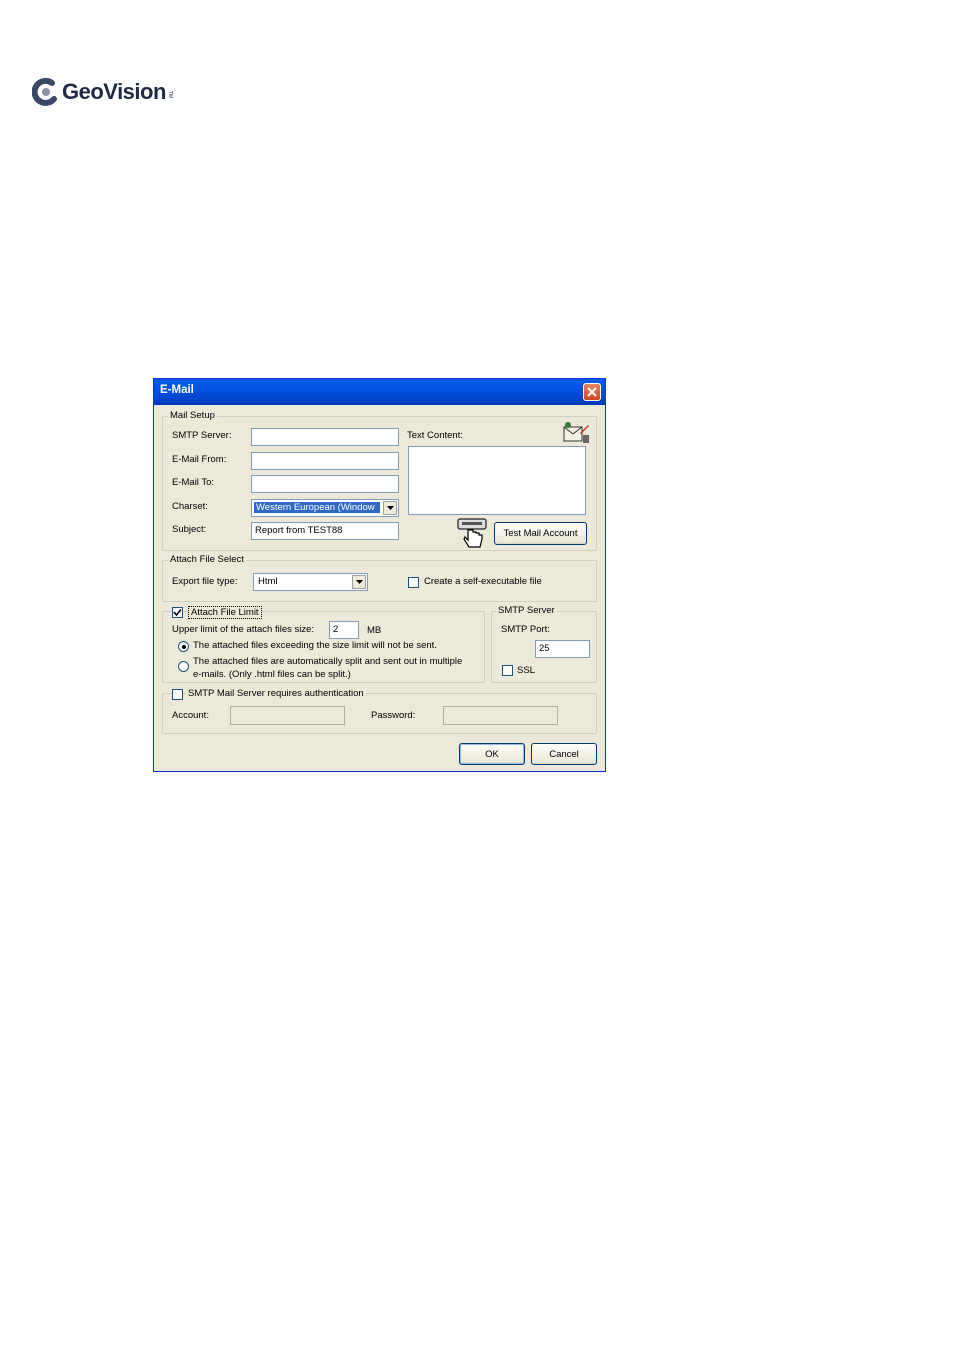 The width and height of the screenshot is (954, 1350). Describe the element at coordinates (507, 670) in the screenshot. I see `ssl-checkbox` at that location.